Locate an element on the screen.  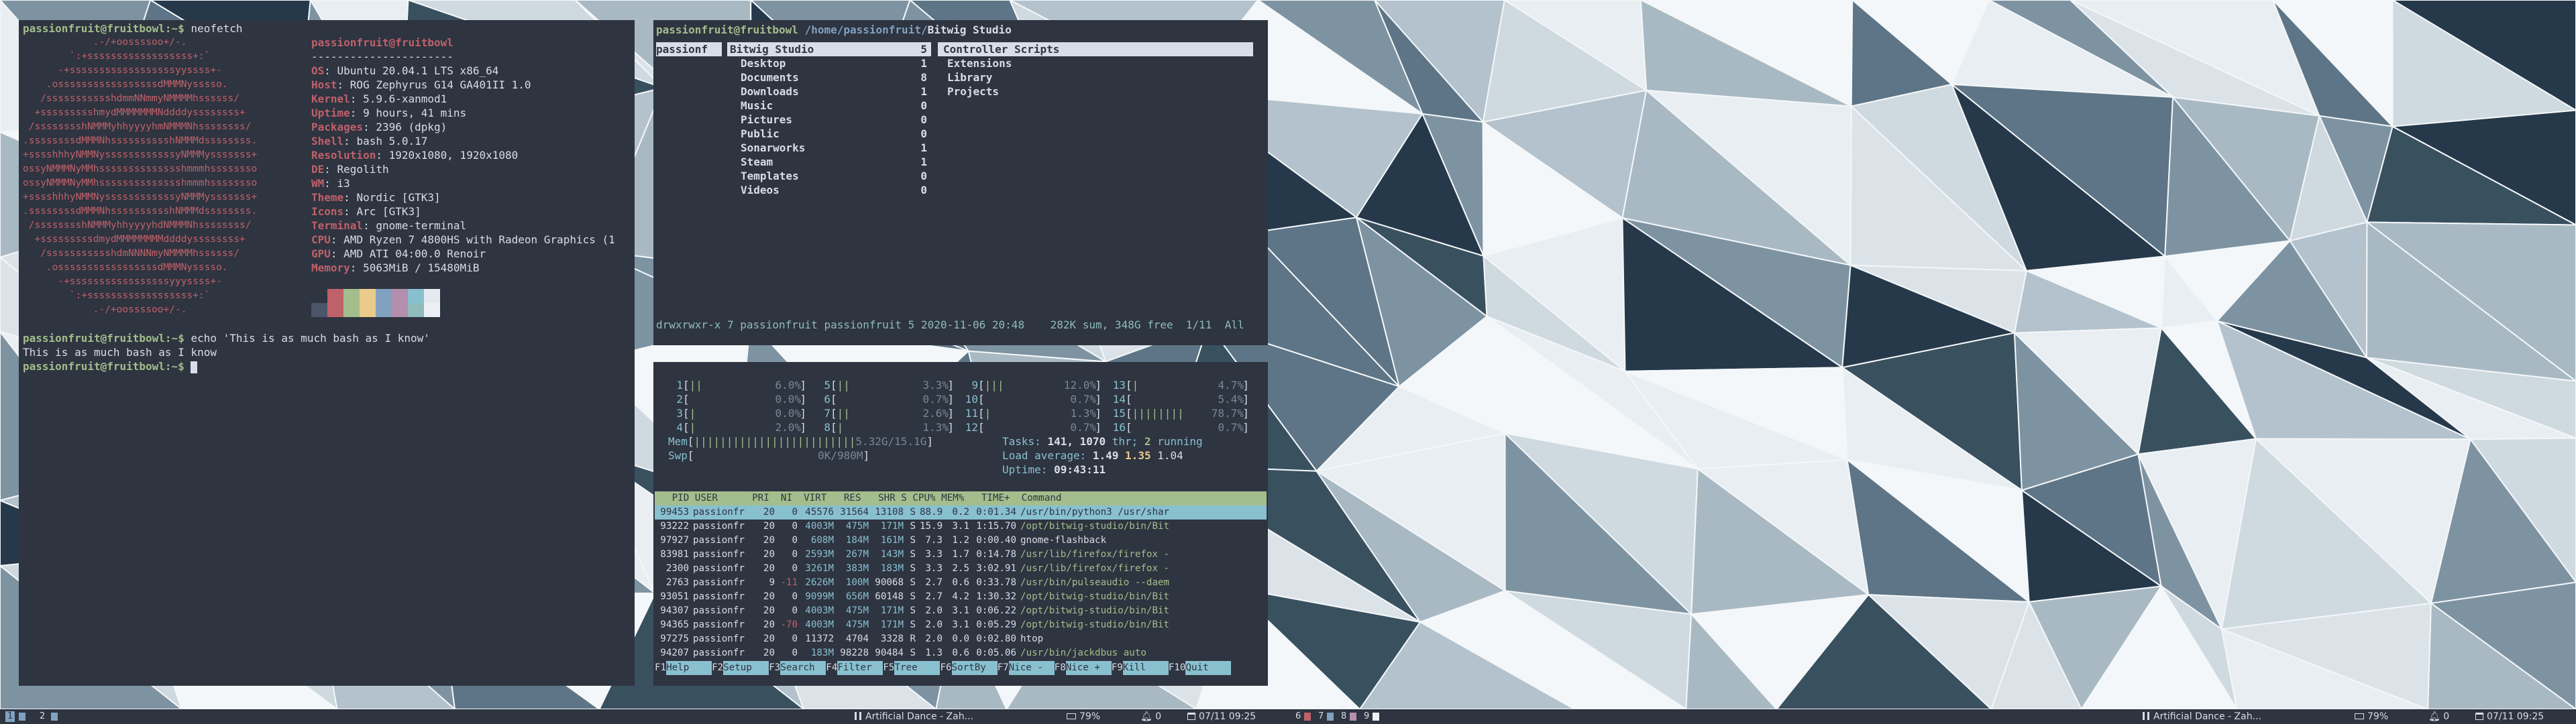
ranger-dir-item: Pictures 0 is located at coordinates (829, 120).